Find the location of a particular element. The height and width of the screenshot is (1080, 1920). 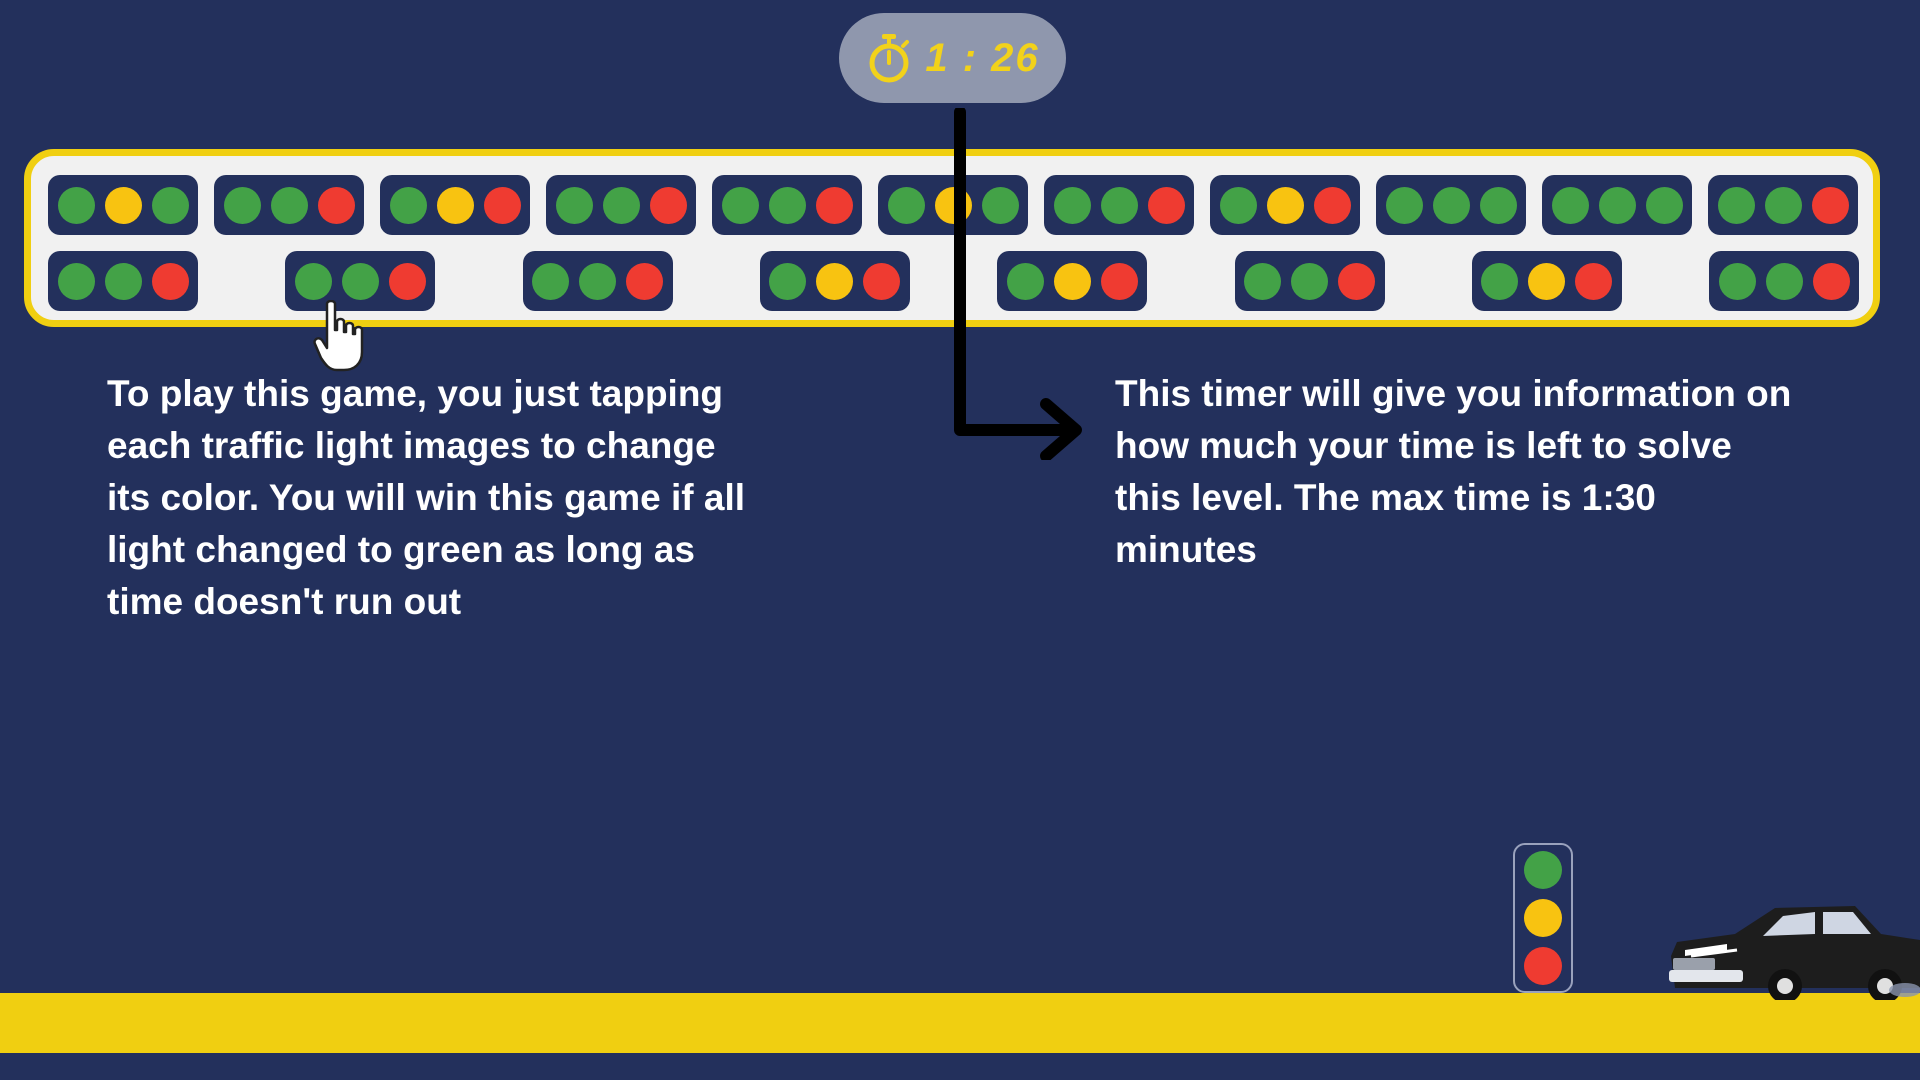

side-green-lamp is located at coordinates (1543, 870).